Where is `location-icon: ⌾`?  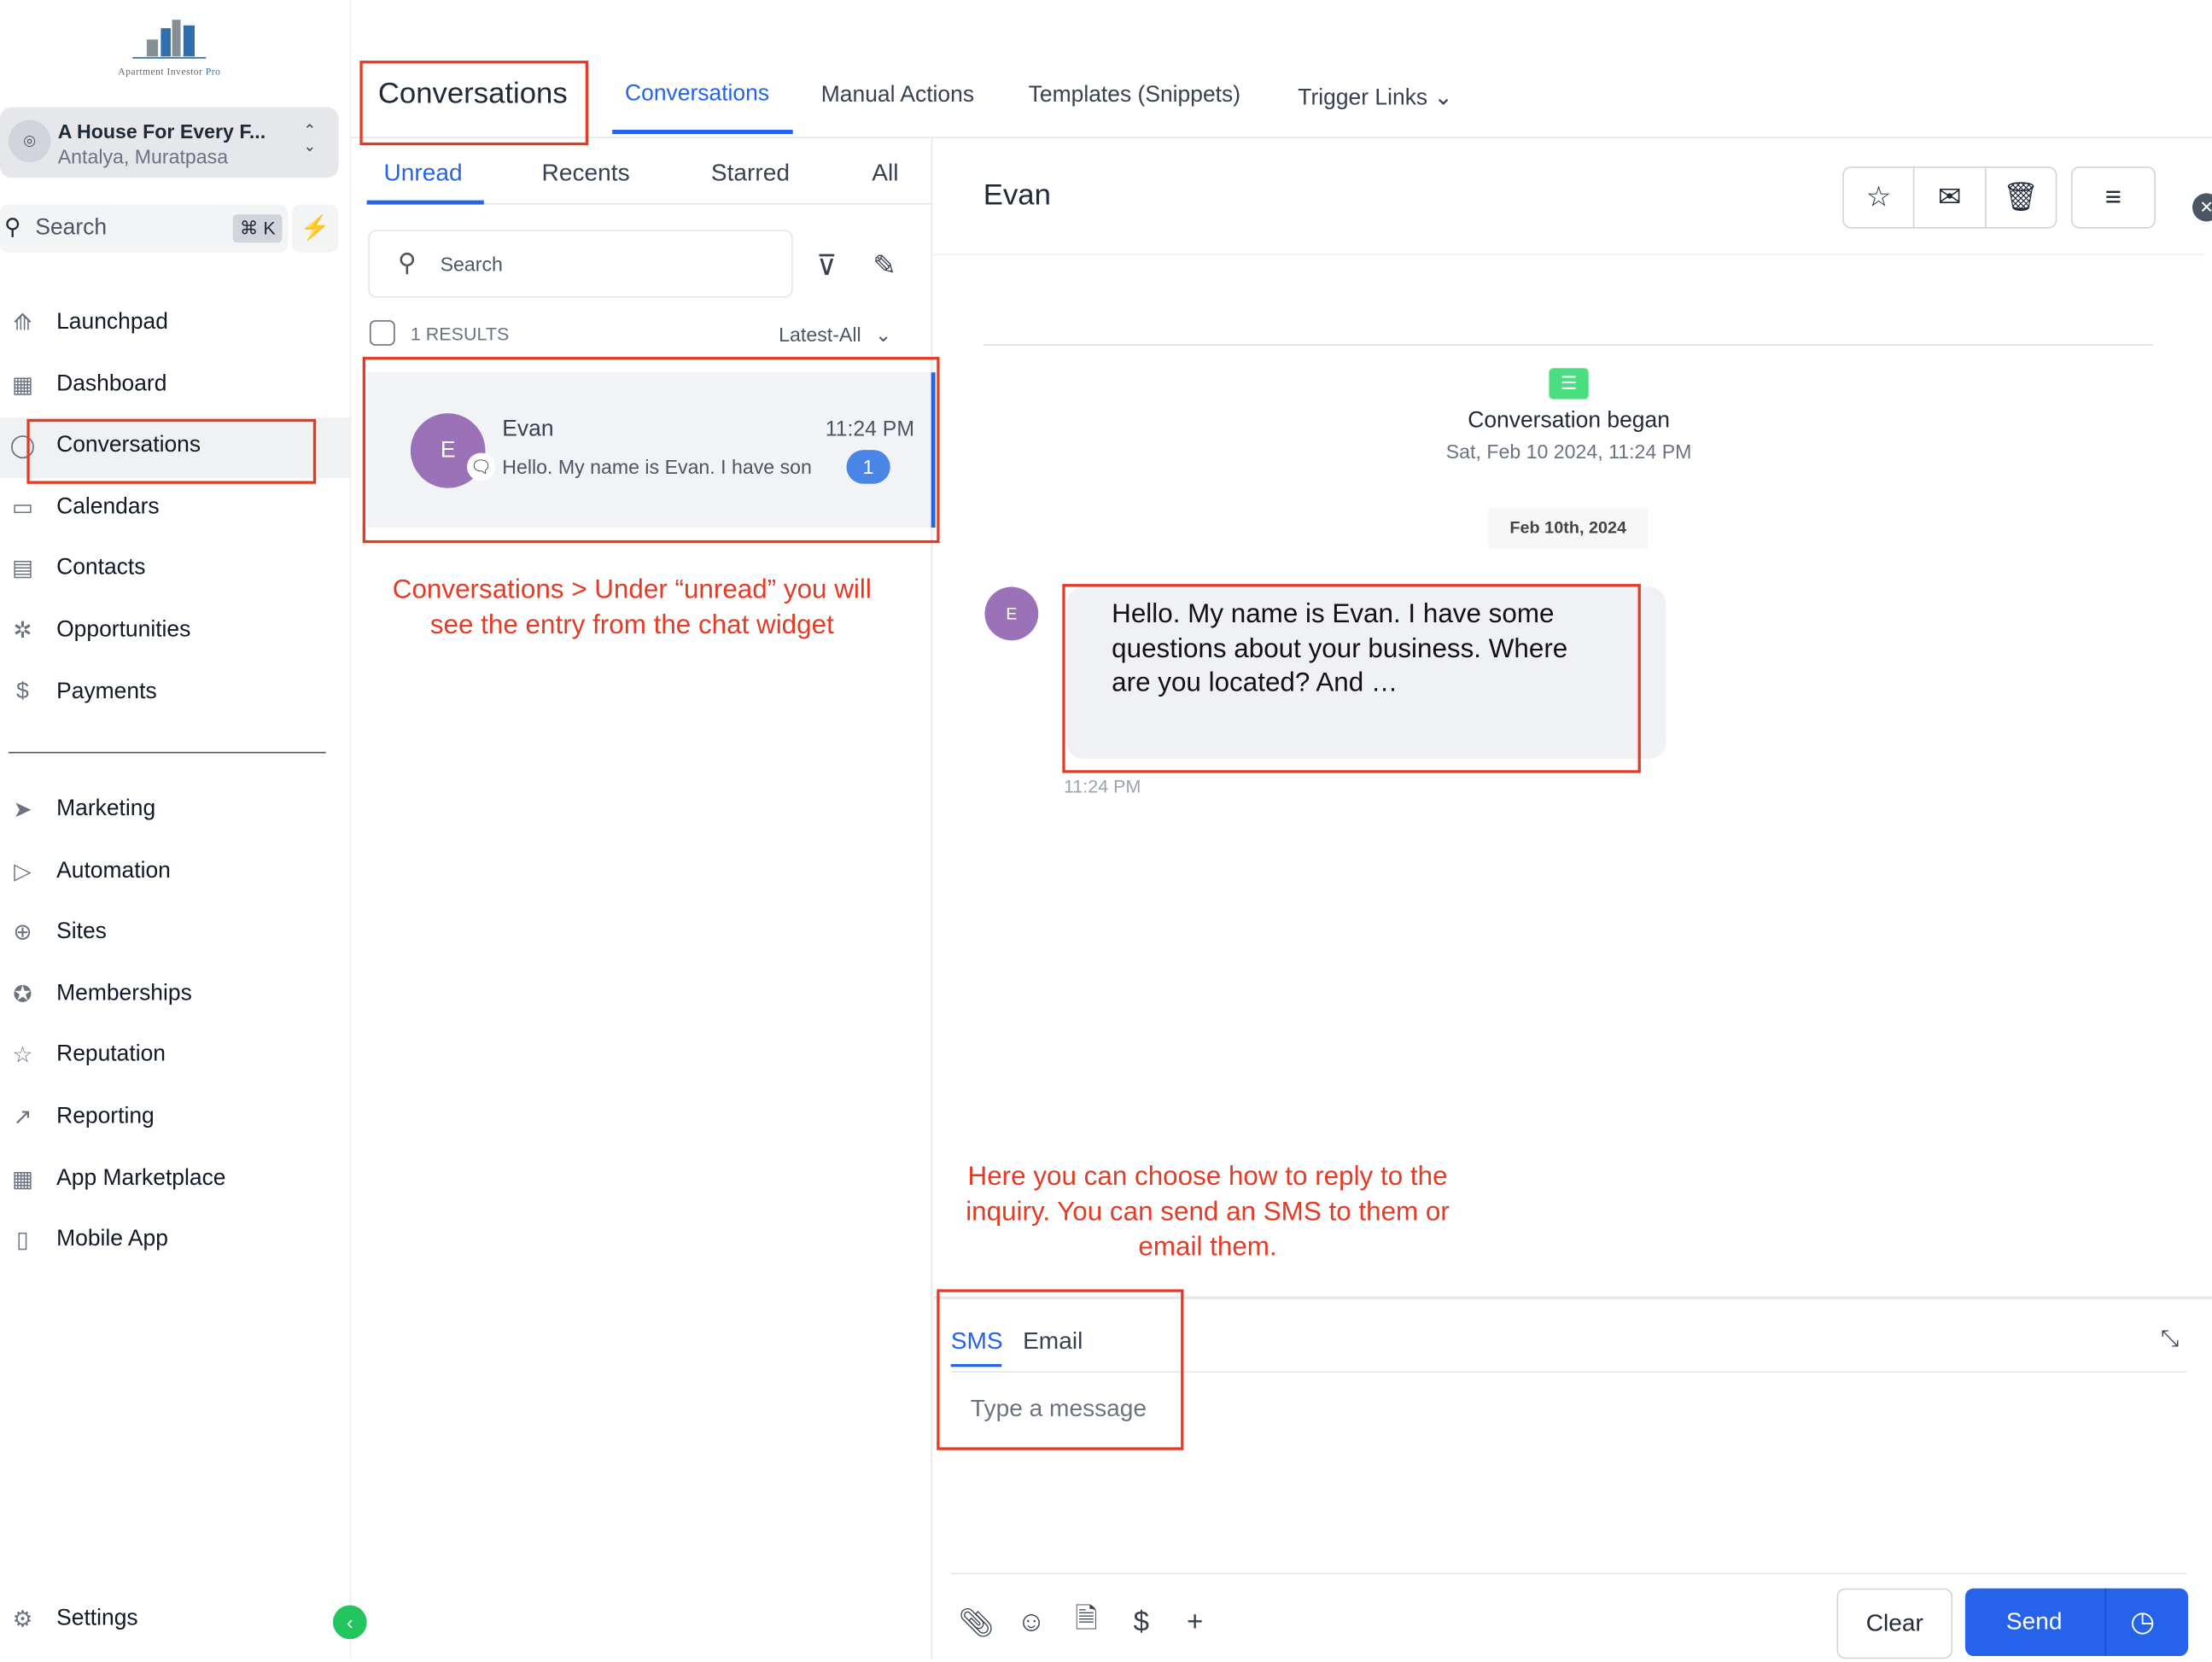
location-icon: ⌾ is located at coordinates (29, 141).